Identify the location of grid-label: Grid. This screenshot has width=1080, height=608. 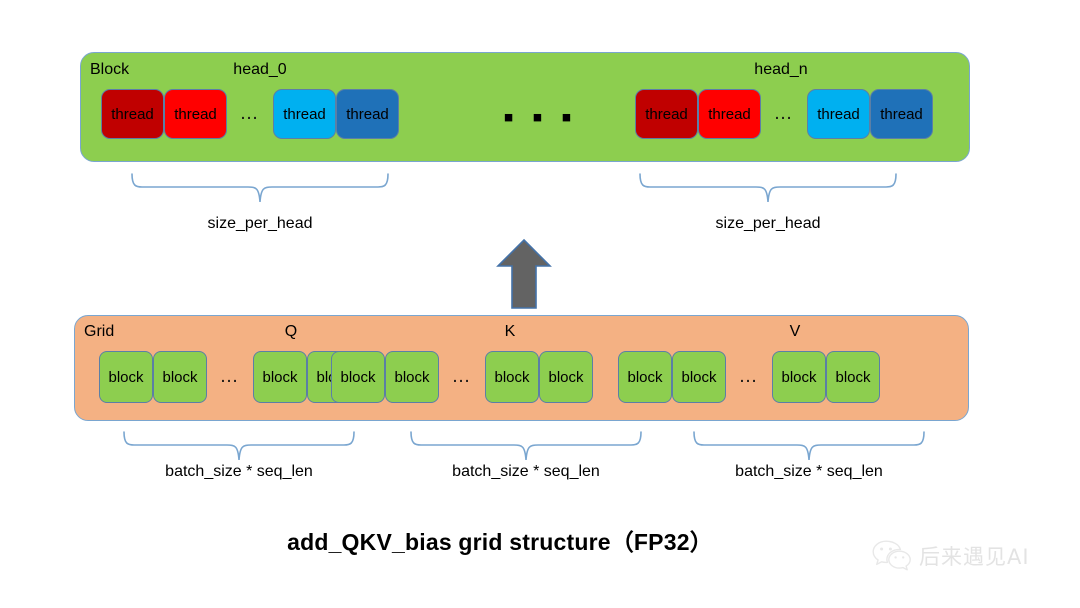
(99, 331).